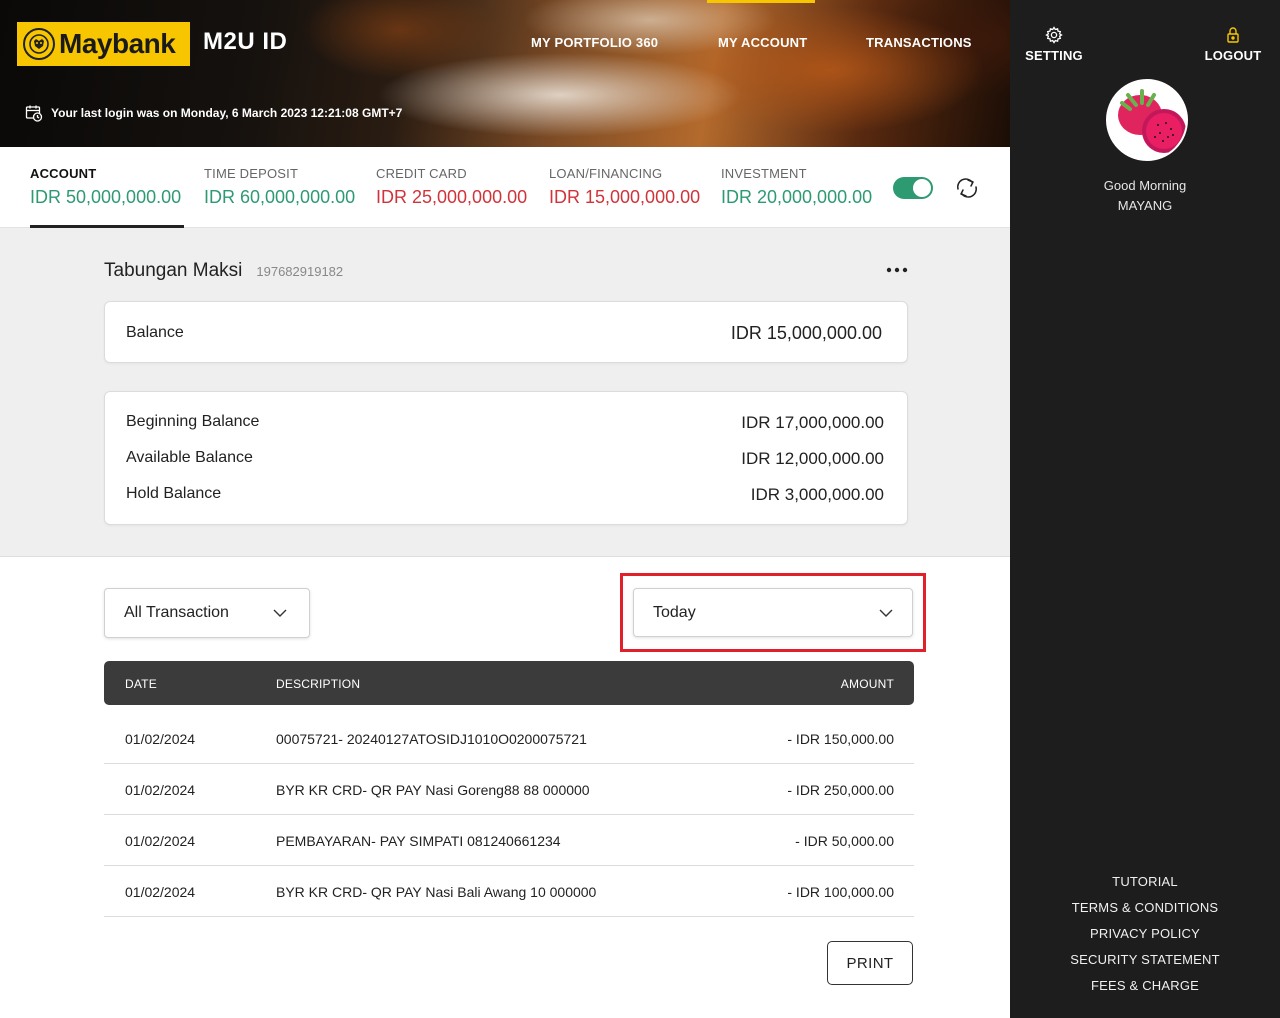 This screenshot has width=1280, height=1018. What do you see at coordinates (897, 270) in the screenshot?
I see `more-horizontal-icon` at bounding box center [897, 270].